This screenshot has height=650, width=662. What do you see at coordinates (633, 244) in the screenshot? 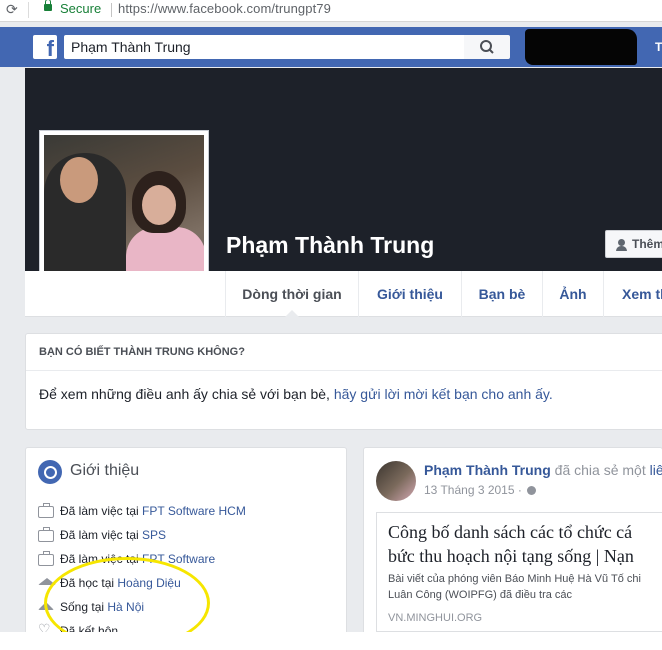
I see `add-friend-button: Thêm` at bounding box center [633, 244].